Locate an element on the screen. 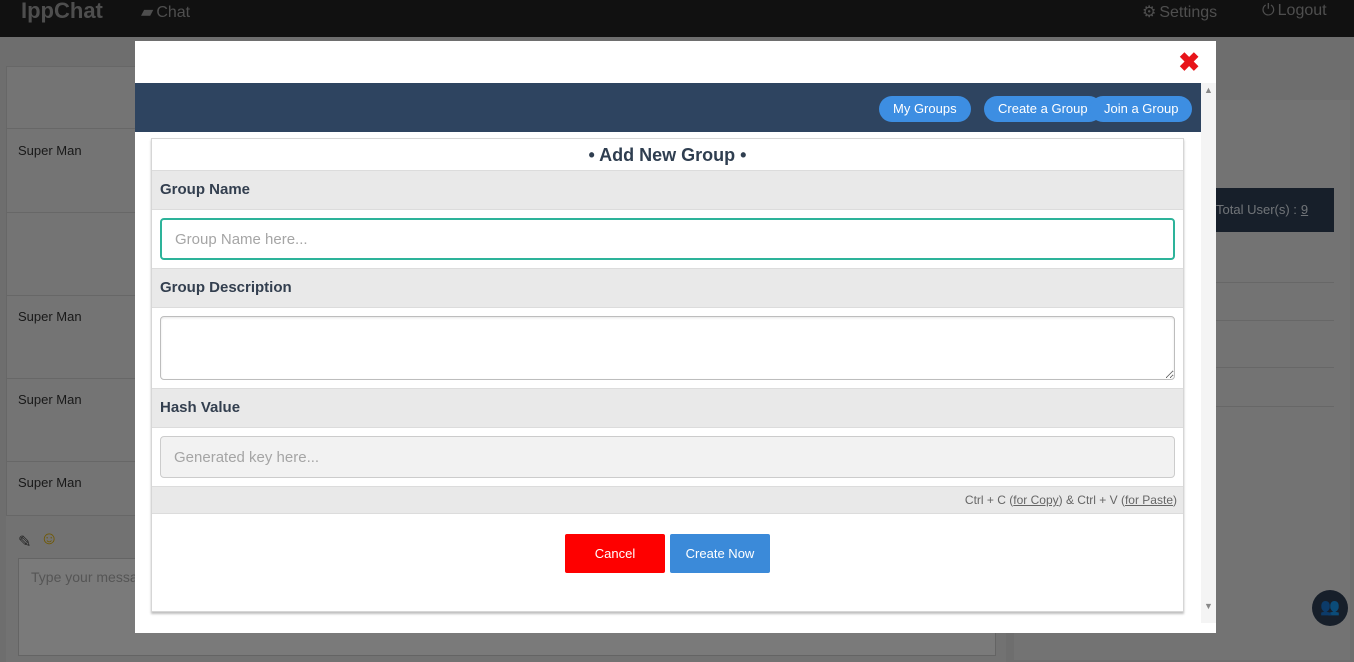 The image size is (1354, 662). hint-paste-link: for Paste is located at coordinates (1148, 500).